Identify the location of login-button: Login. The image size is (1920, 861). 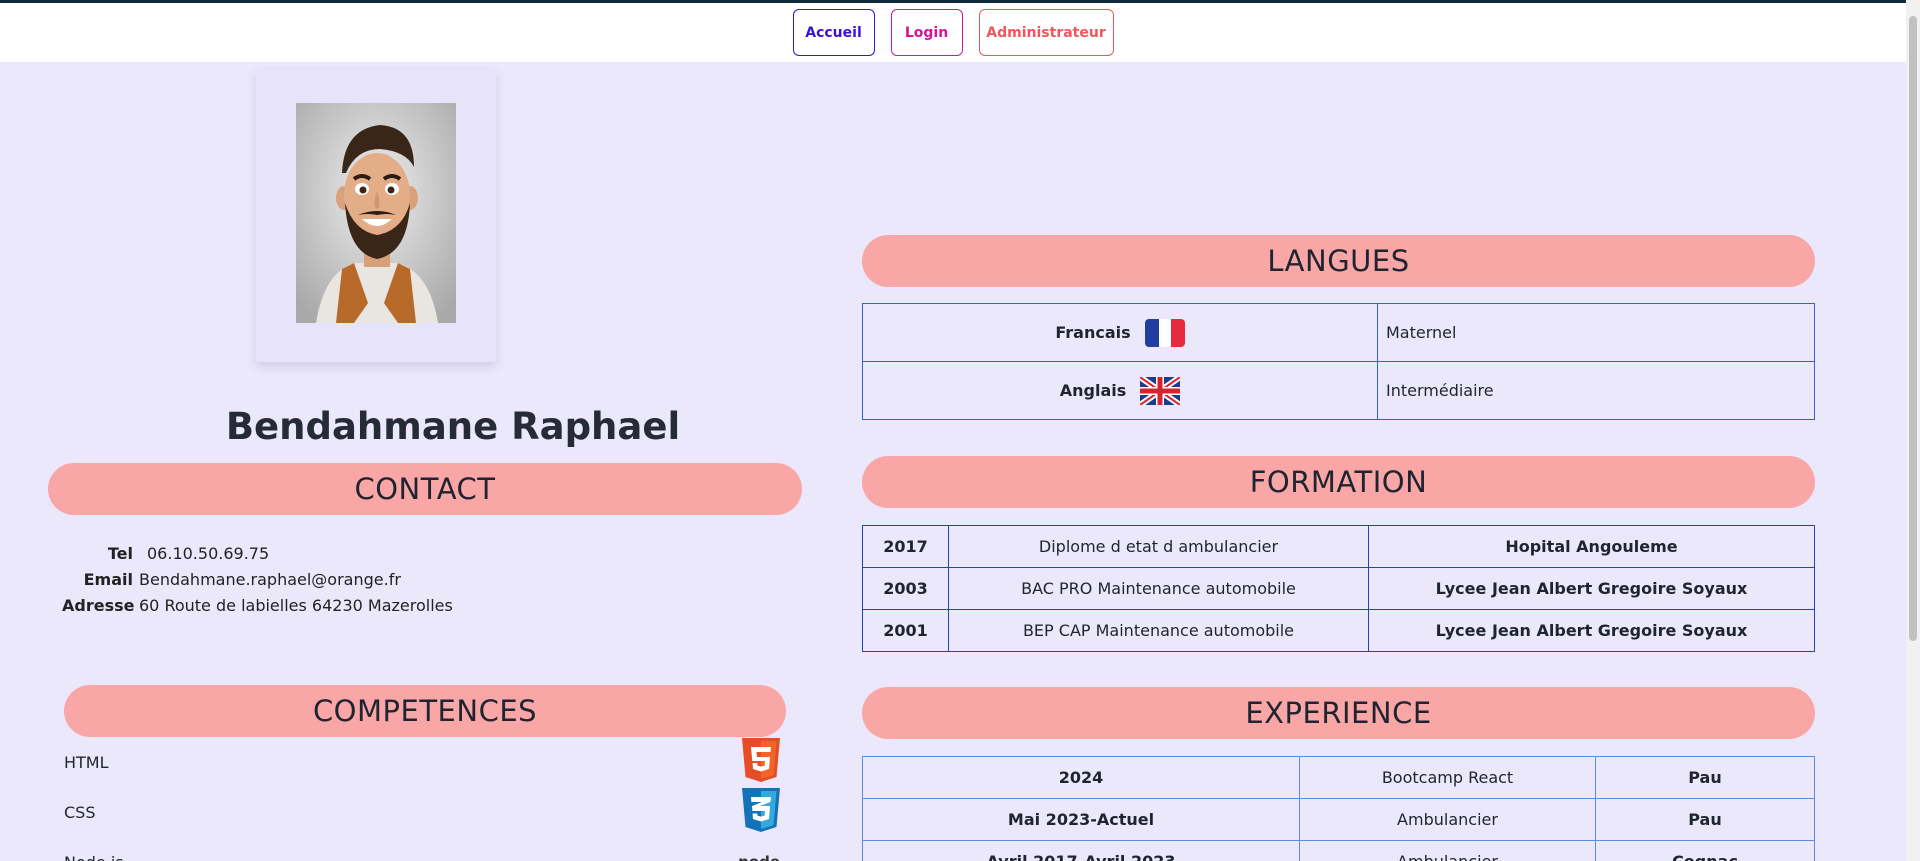
(926, 32).